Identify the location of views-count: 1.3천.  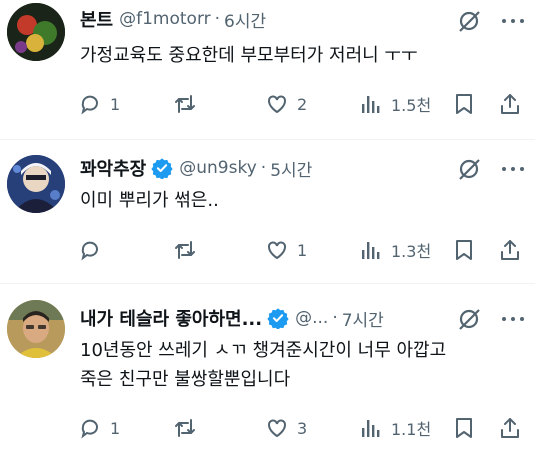
(411, 251).